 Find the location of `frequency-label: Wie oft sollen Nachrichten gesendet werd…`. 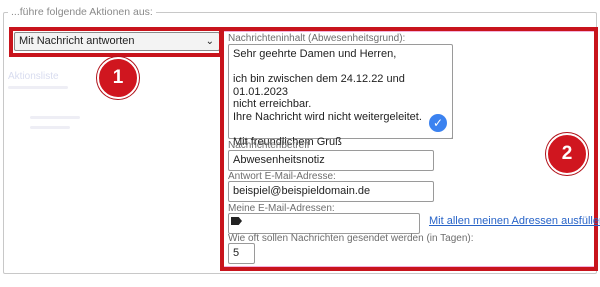

frequency-label: Wie oft sollen Nachrichten gesendet werd… is located at coordinates (351, 238).